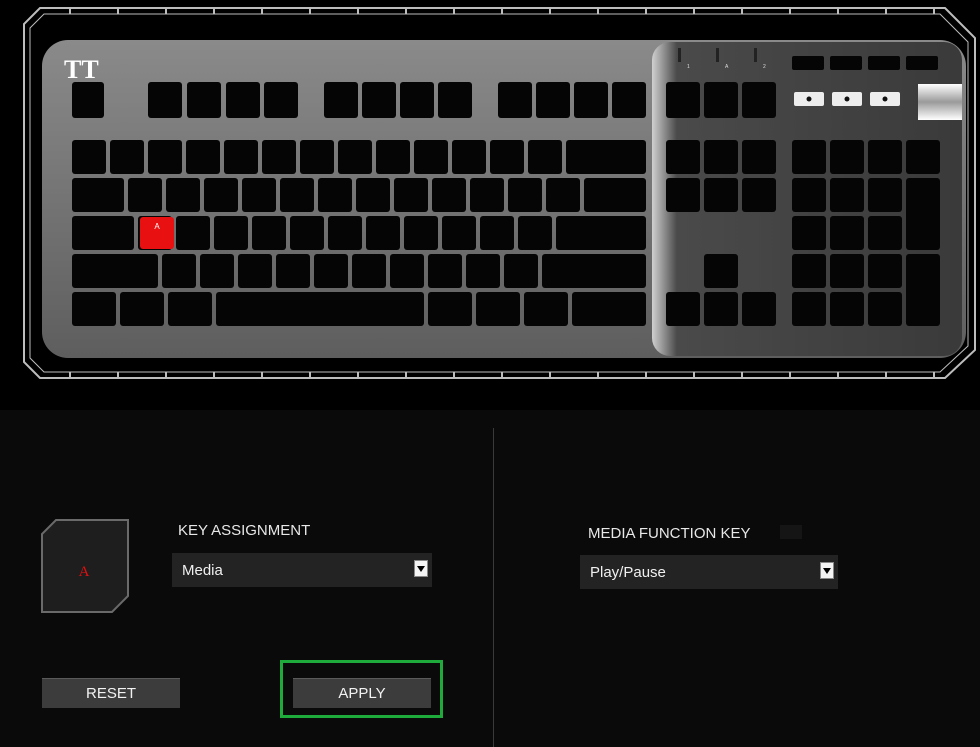 The height and width of the screenshot is (747, 980). Describe the element at coordinates (709, 572) in the screenshot. I see `media-function-select: Play/Pause` at that location.